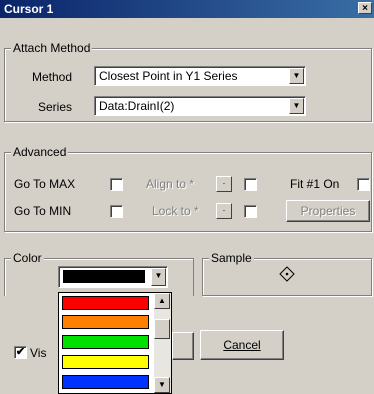  I want to click on goto-max-checkbox, so click(116, 184).